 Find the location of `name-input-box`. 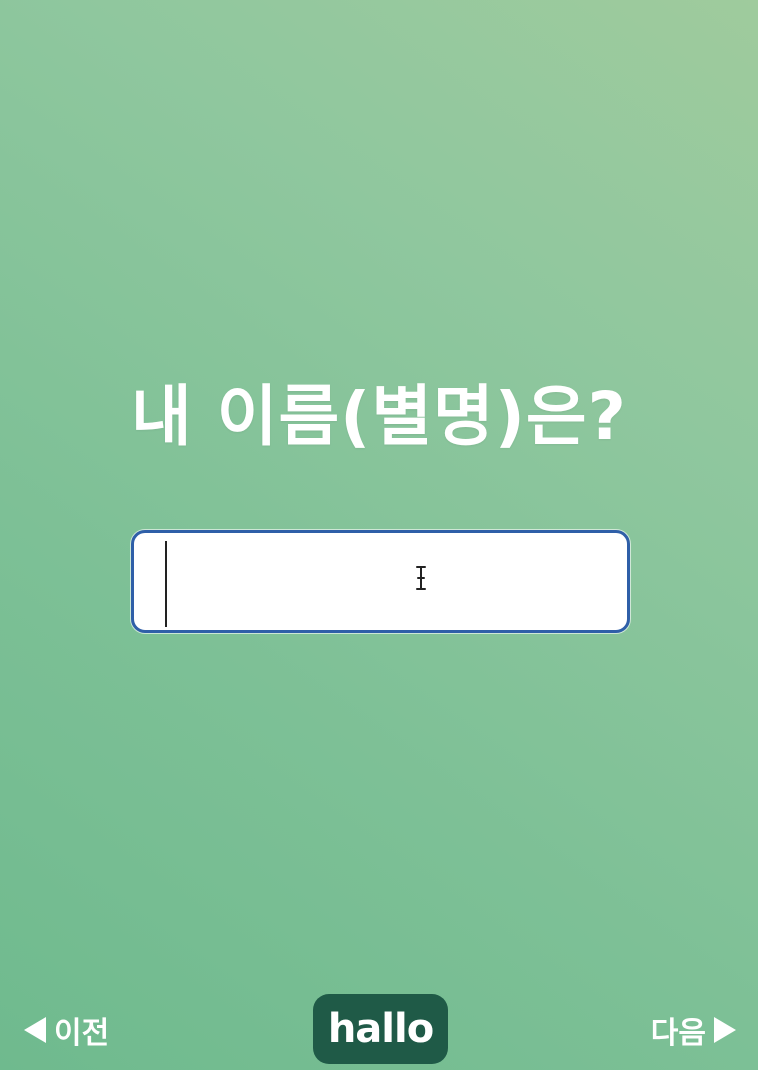

name-input-box is located at coordinates (380, 581).